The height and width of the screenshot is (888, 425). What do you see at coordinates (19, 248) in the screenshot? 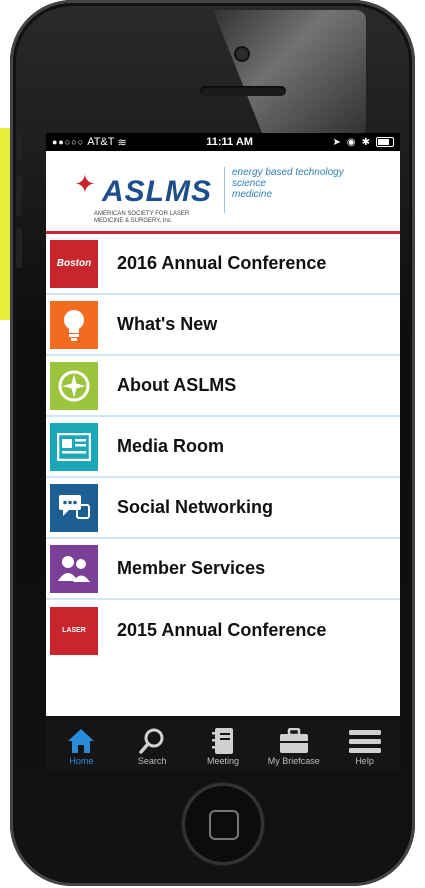
I see `volume-down-button` at bounding box center [19, 248].